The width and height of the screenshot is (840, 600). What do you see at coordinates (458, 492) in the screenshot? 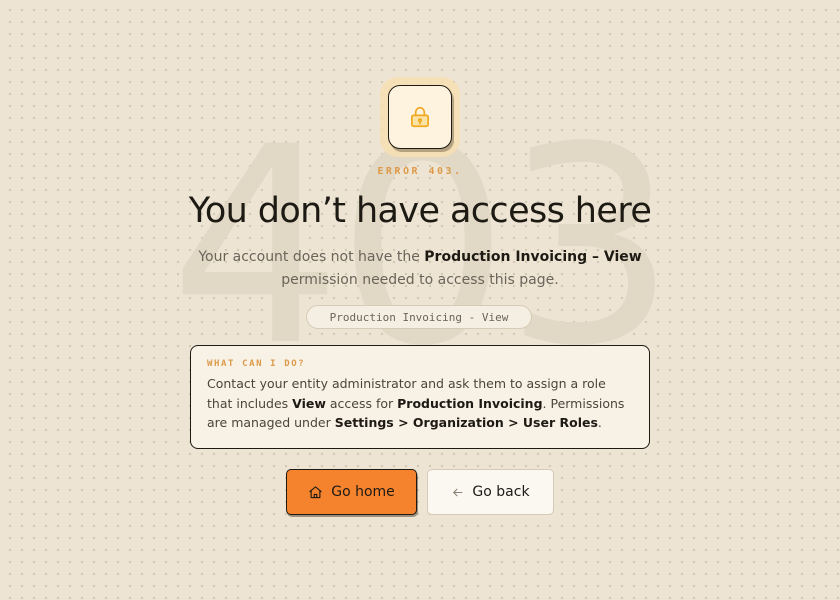
I see `arrow-left-icon` at bounding box center [458, 492].